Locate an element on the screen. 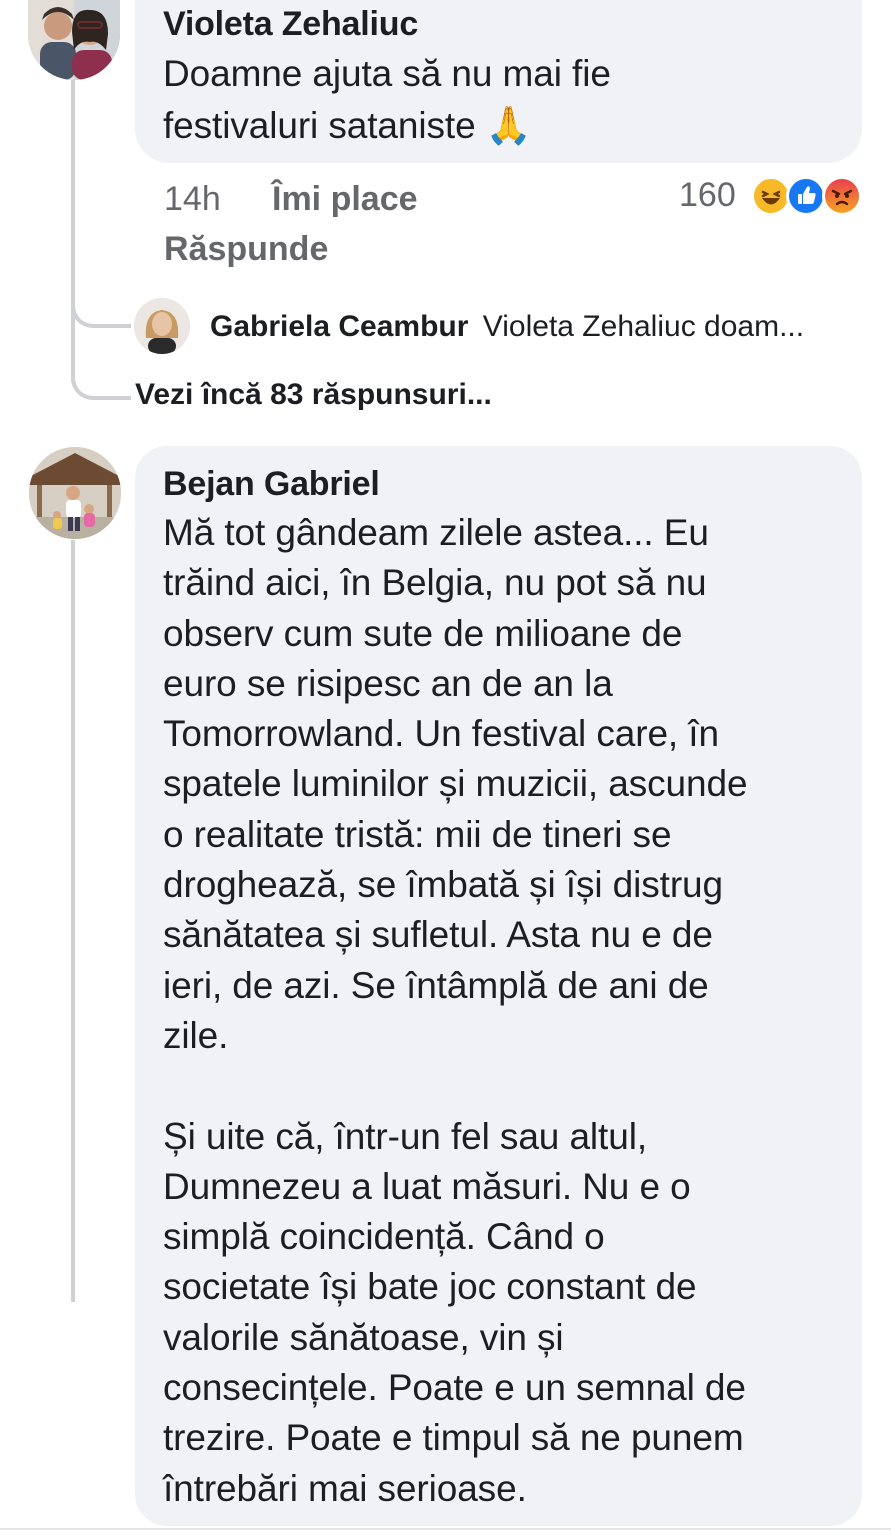 This screenshot has width=891, height=1536. reply-avatar is located at coordinates (162, 326).